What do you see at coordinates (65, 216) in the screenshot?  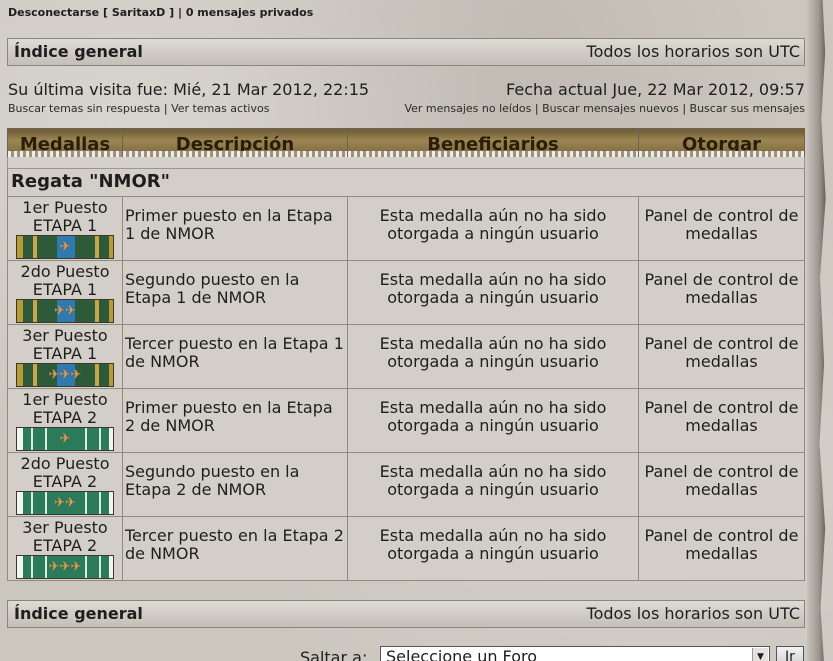 I see `medal-name: 1er Puesto ETAPA 1` at bounding box center [65, 216].